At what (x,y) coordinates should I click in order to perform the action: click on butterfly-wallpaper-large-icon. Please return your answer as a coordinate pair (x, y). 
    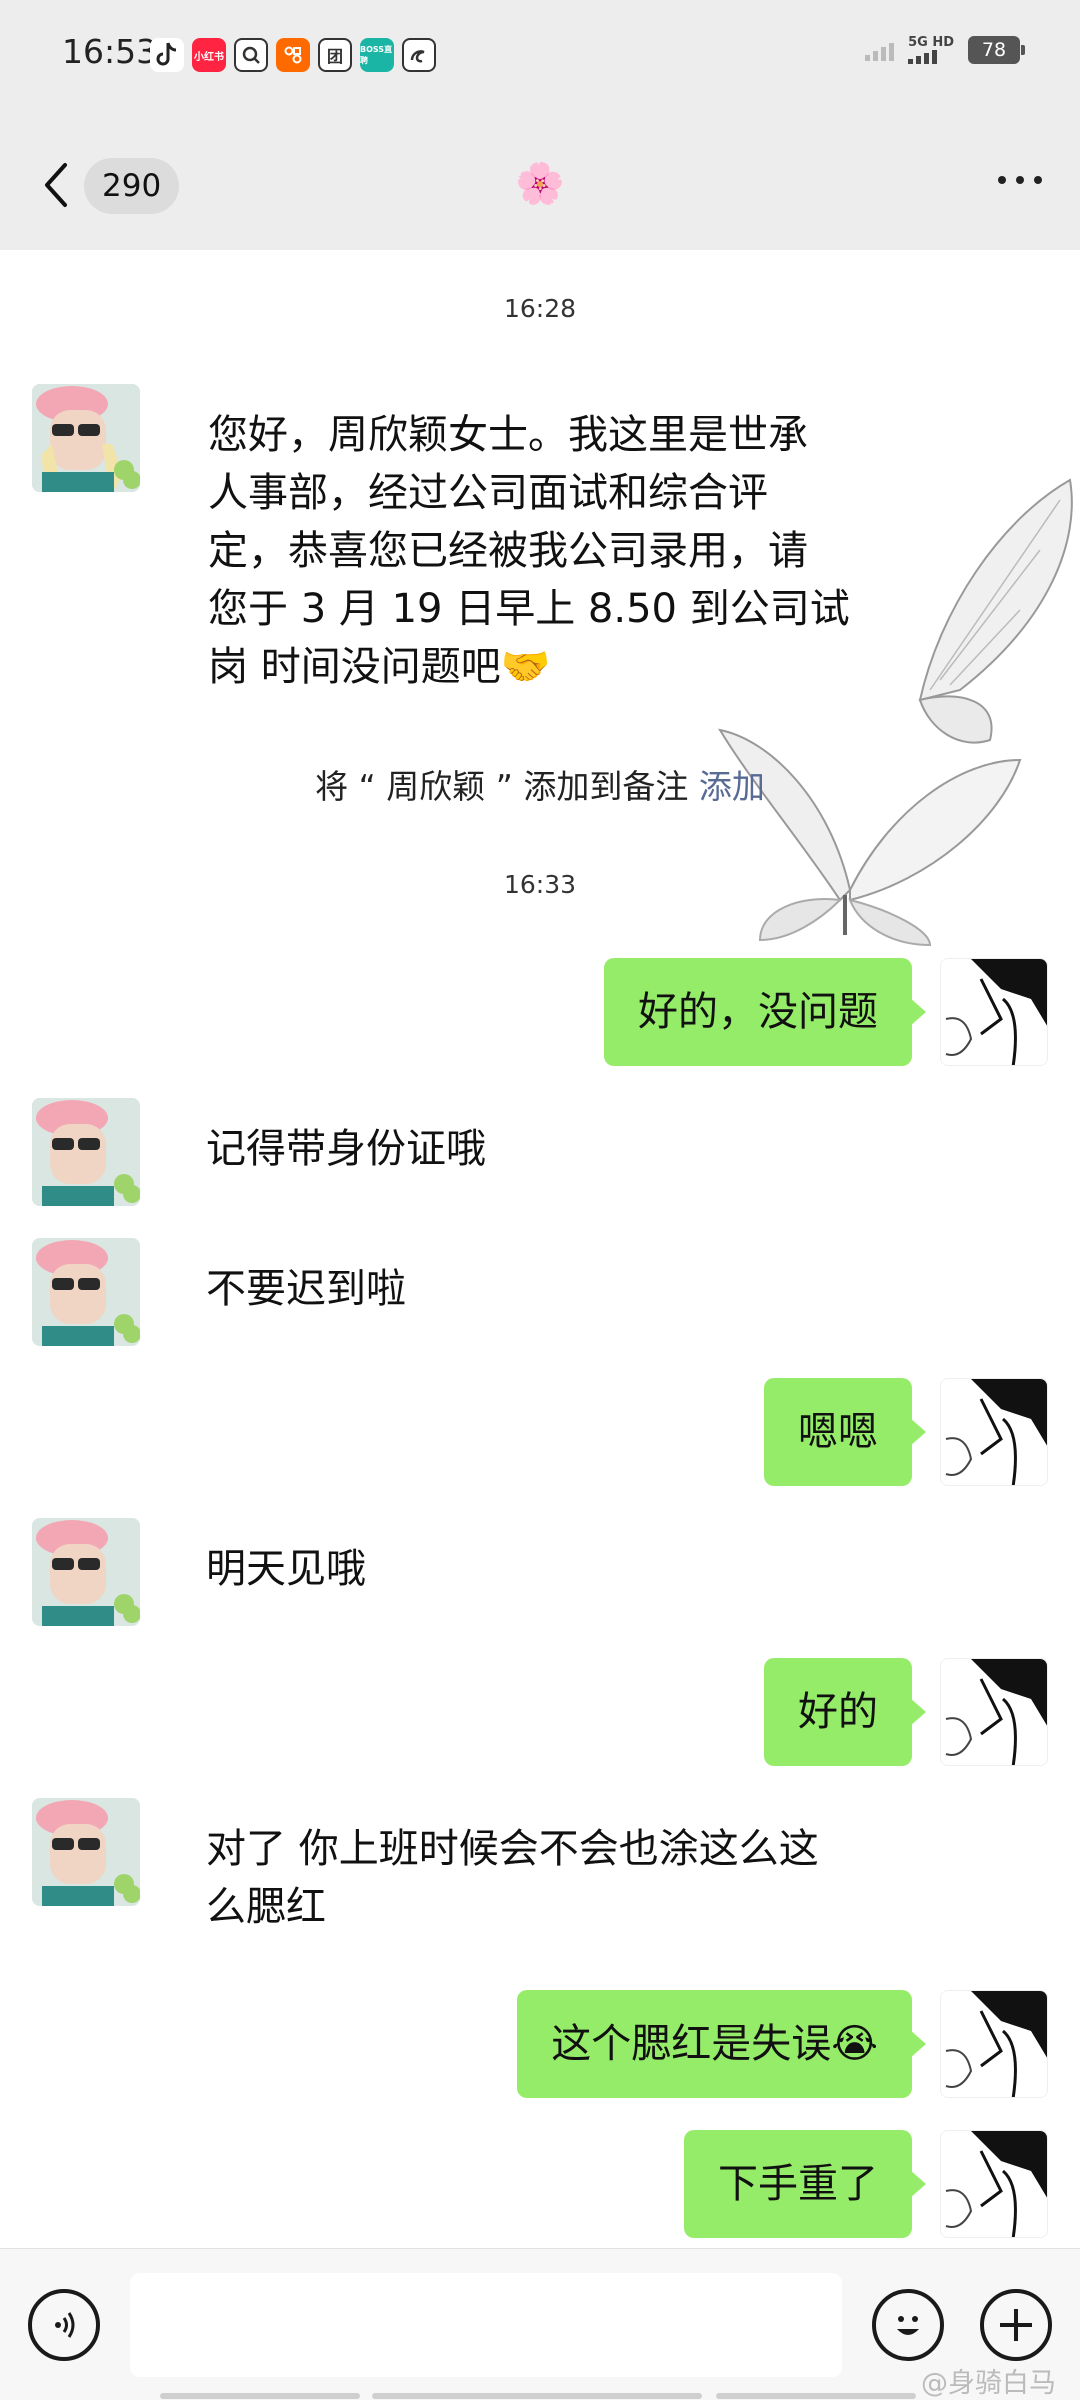
    Looking at the image, I should click on (869, 837).